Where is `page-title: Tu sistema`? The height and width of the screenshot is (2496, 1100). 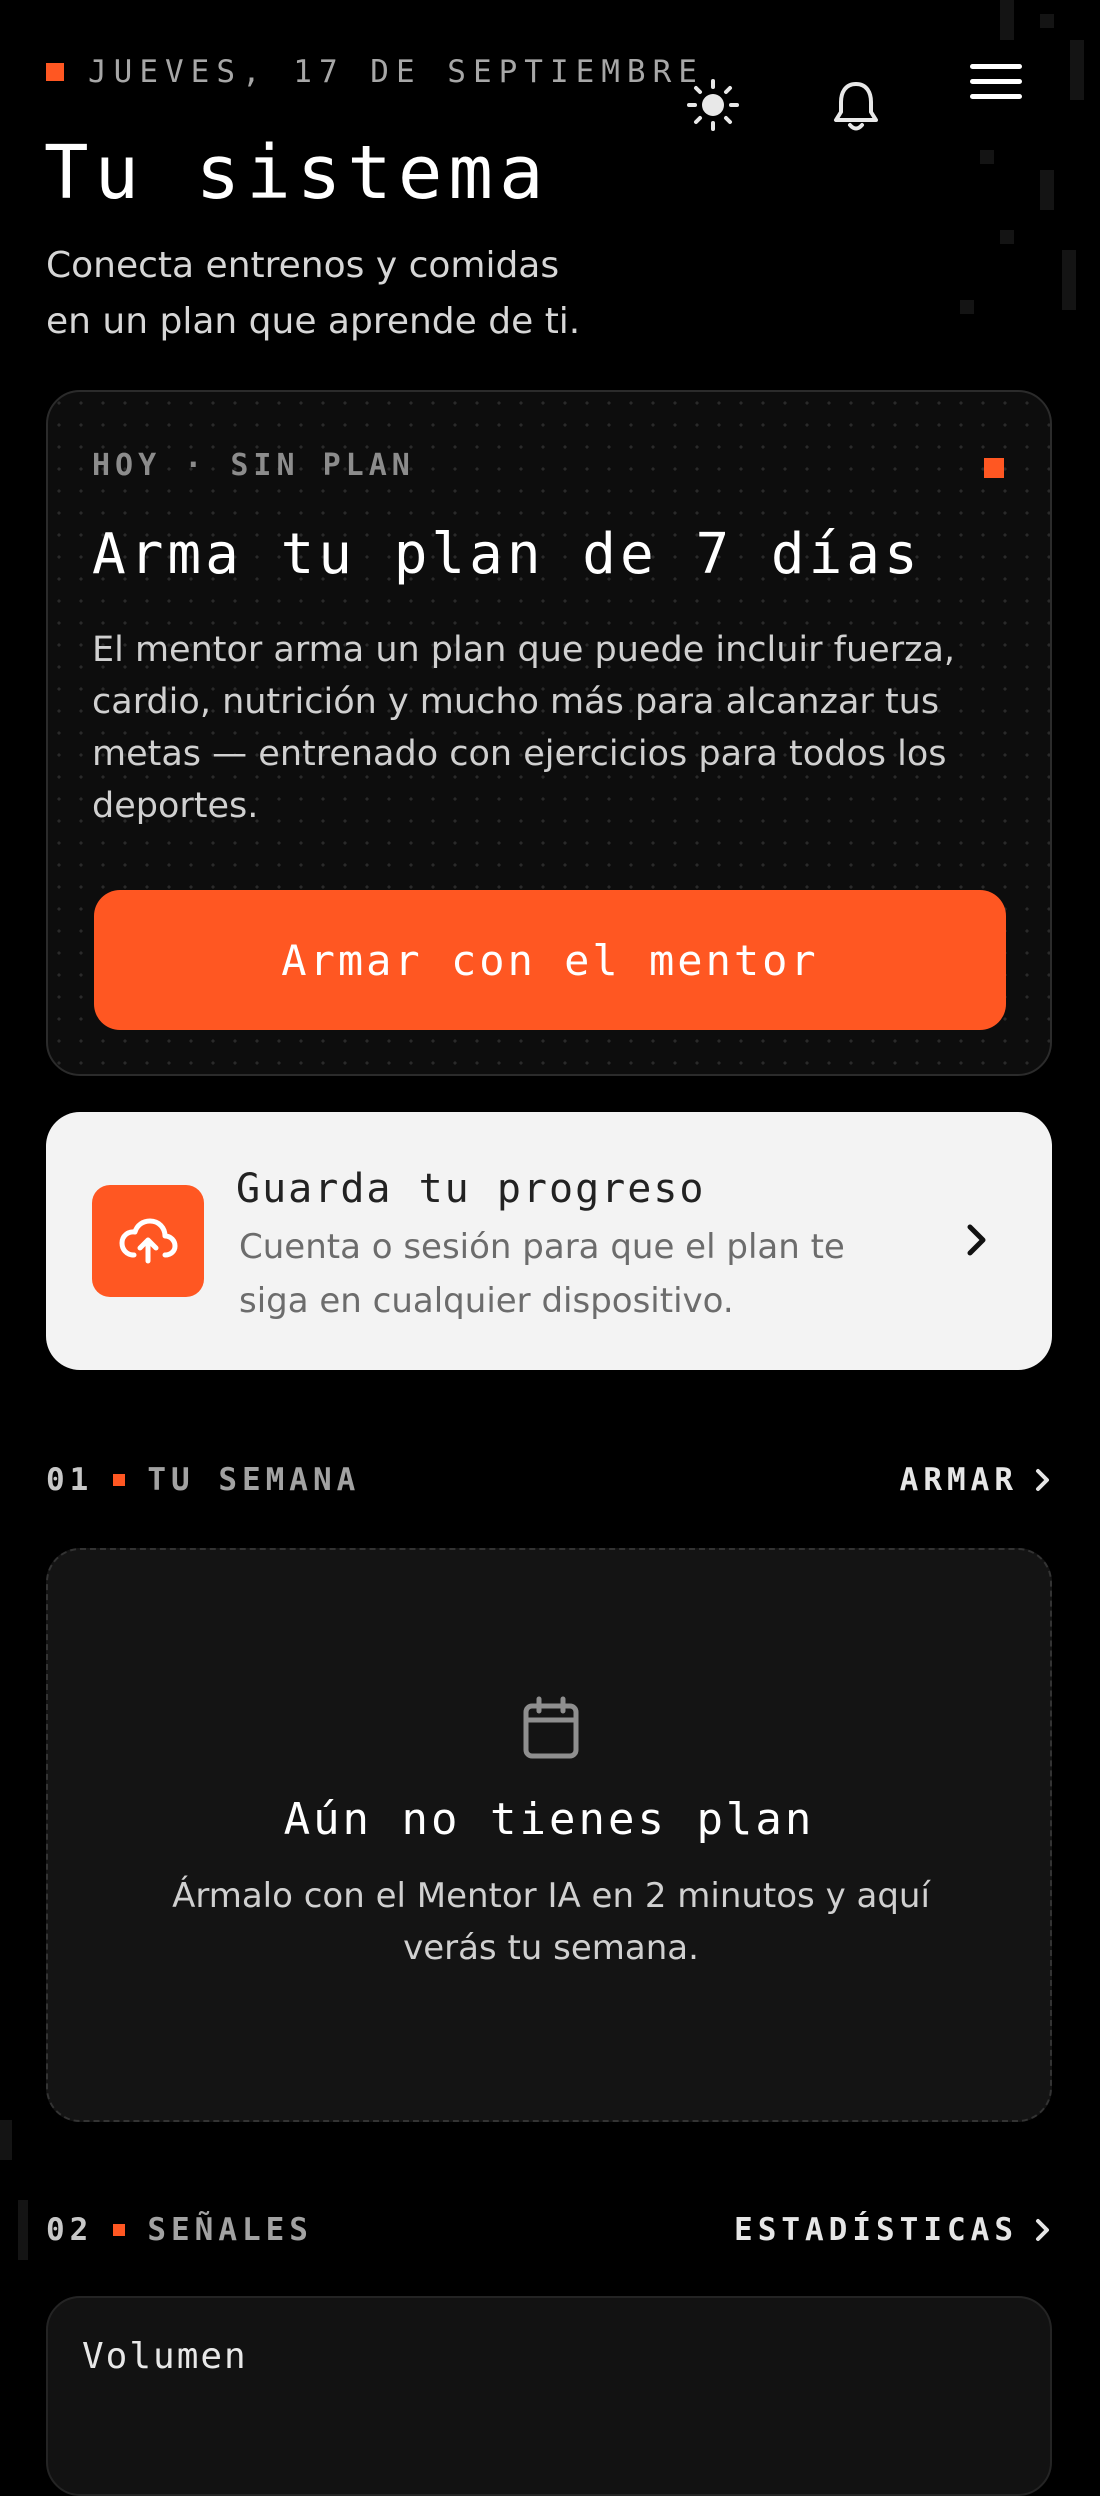
page-title: Tu sistema is located at coordinates (297, 173).